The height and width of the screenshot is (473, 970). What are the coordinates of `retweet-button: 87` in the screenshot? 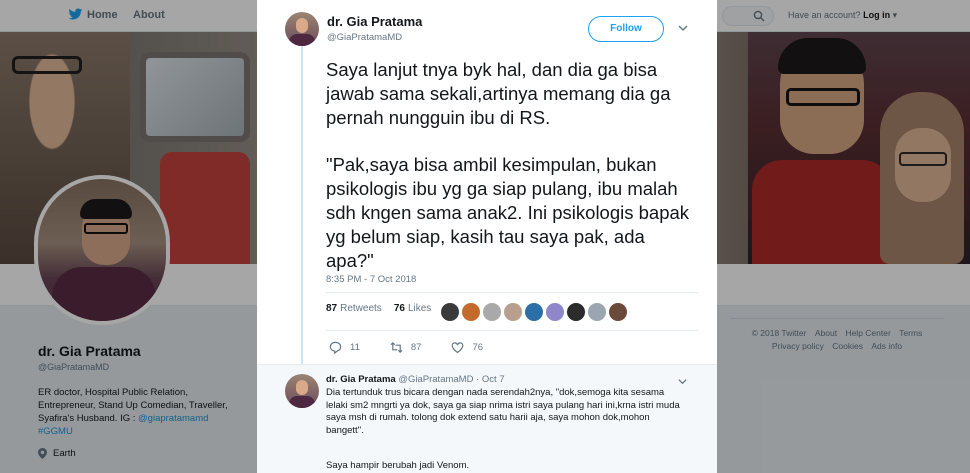 It's located at (406, 347).